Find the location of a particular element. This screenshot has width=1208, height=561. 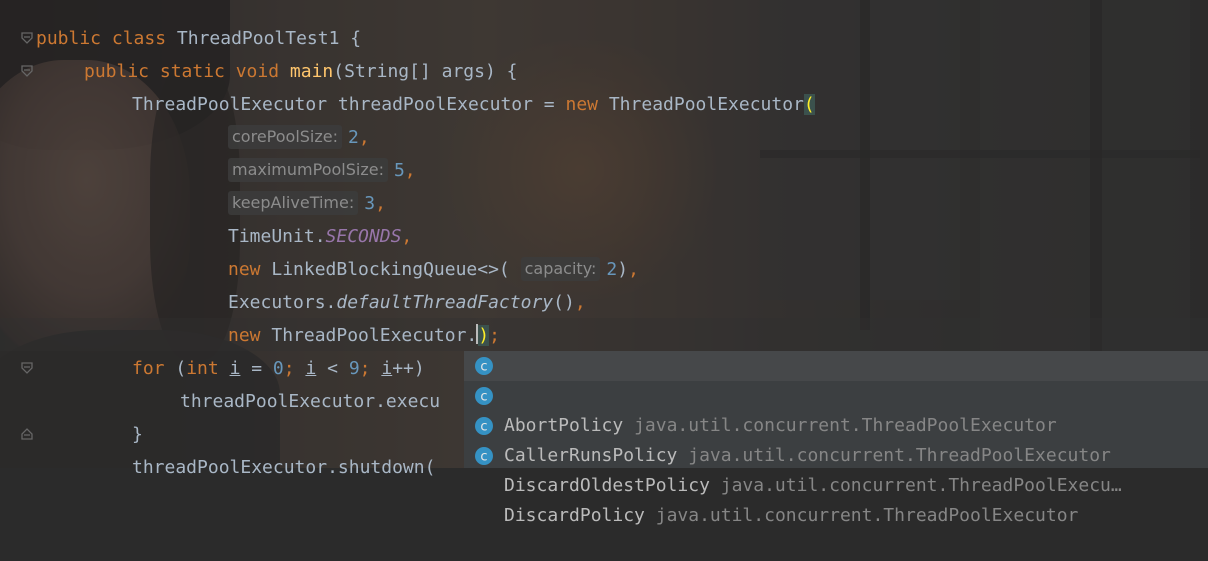

code-token: defaultThreadFactory is located at coordinates (445, 302).